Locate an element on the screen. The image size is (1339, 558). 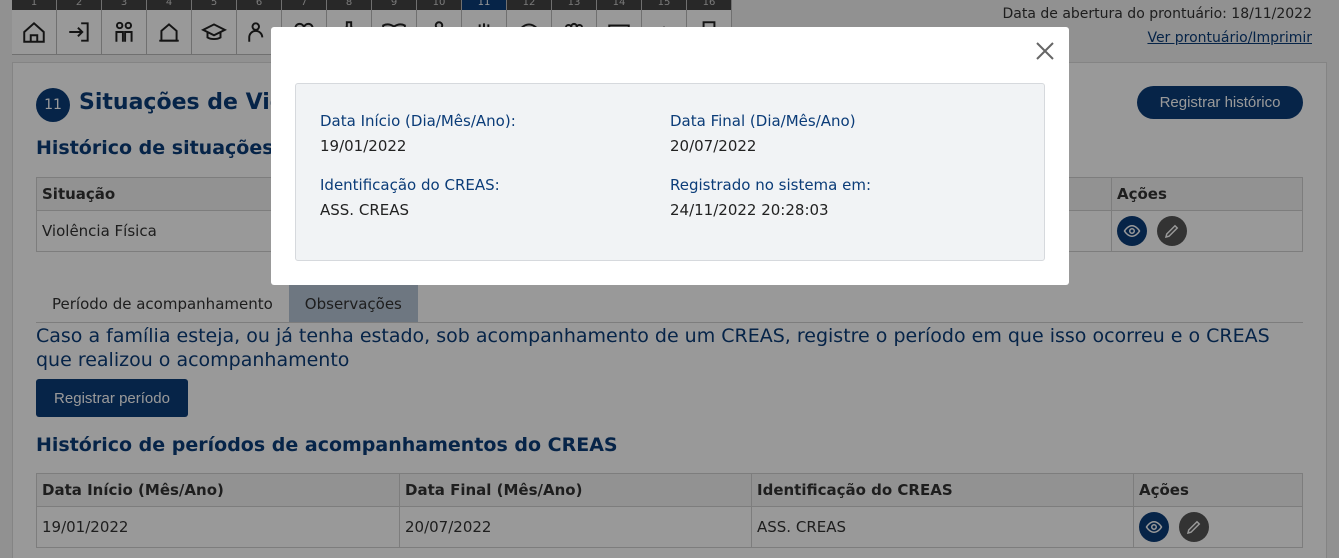
end-date-label: Data Final (Dia/Mês/Ano) is located at coordinates (763, 121).